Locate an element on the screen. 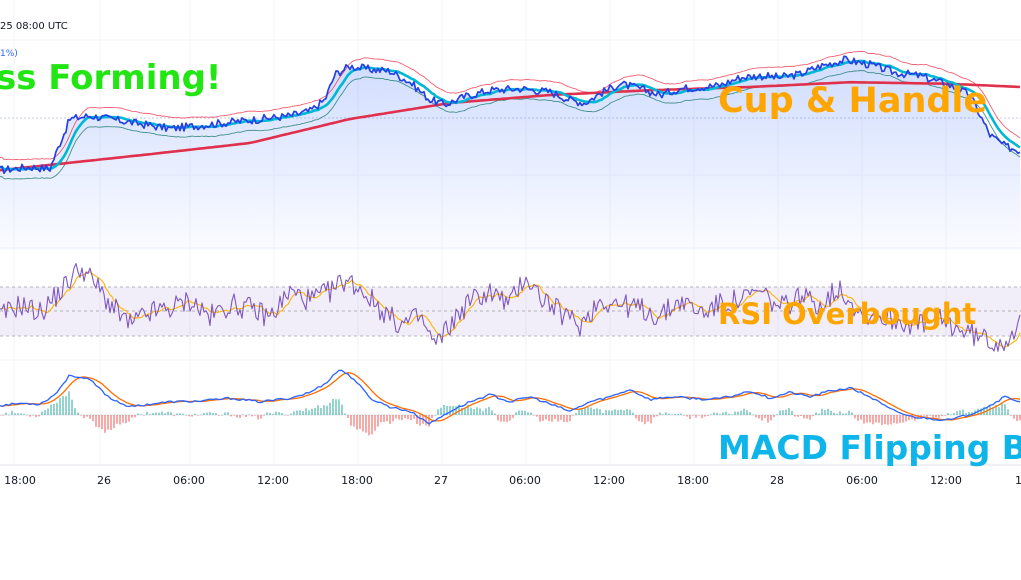  x-tick-label: 1 is located at coordinates (1018, 480).